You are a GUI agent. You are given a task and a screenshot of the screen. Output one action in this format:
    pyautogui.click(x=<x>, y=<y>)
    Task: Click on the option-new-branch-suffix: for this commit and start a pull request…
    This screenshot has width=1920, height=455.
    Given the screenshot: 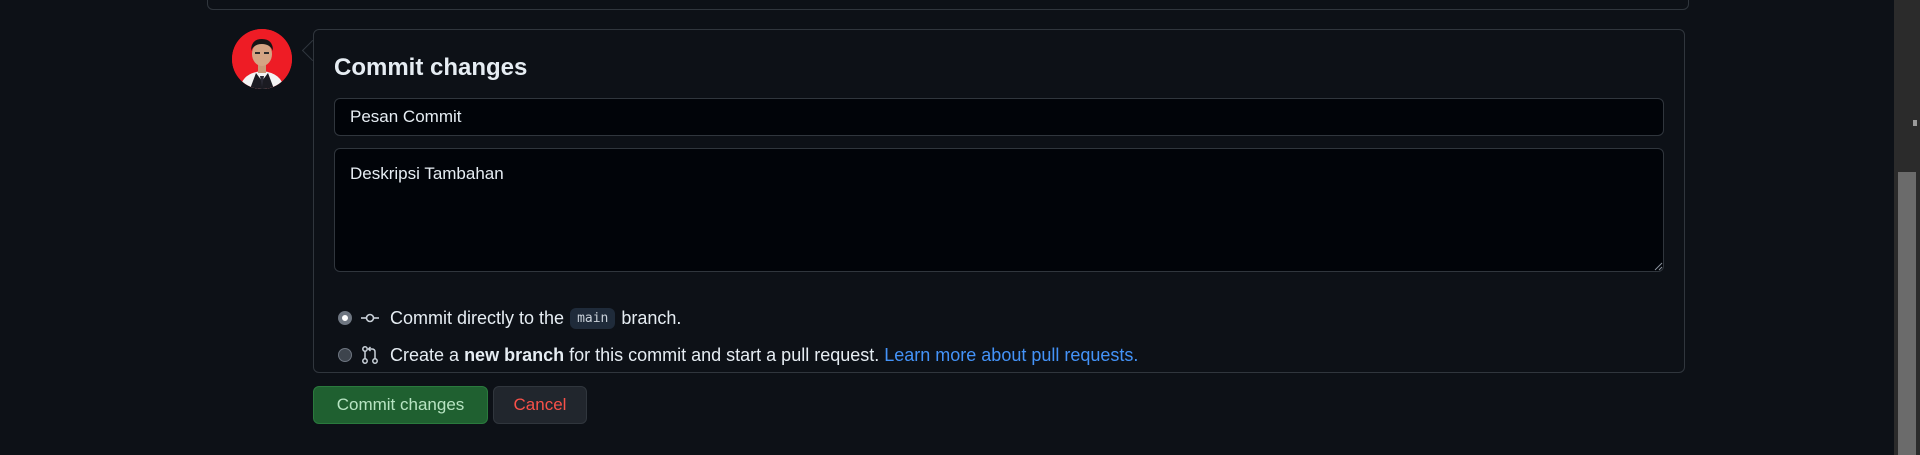 What is the action you would take?
    pyautogui.click(x=724, y=354)
    